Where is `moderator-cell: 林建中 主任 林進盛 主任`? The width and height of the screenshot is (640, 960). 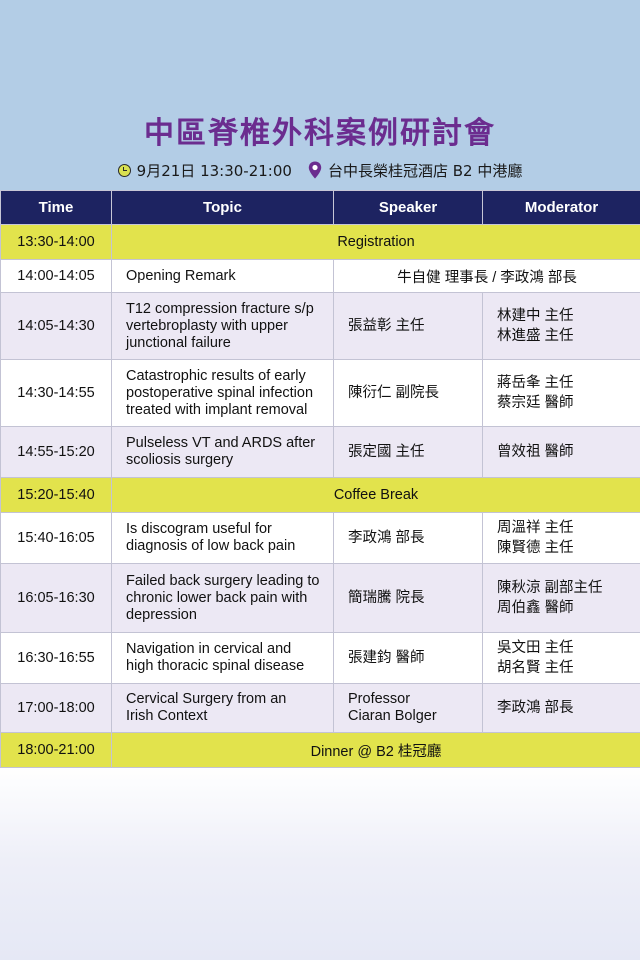
moderator-cell: 林建中 主任 林進盛 主任 is located at coordinates (561, 326).